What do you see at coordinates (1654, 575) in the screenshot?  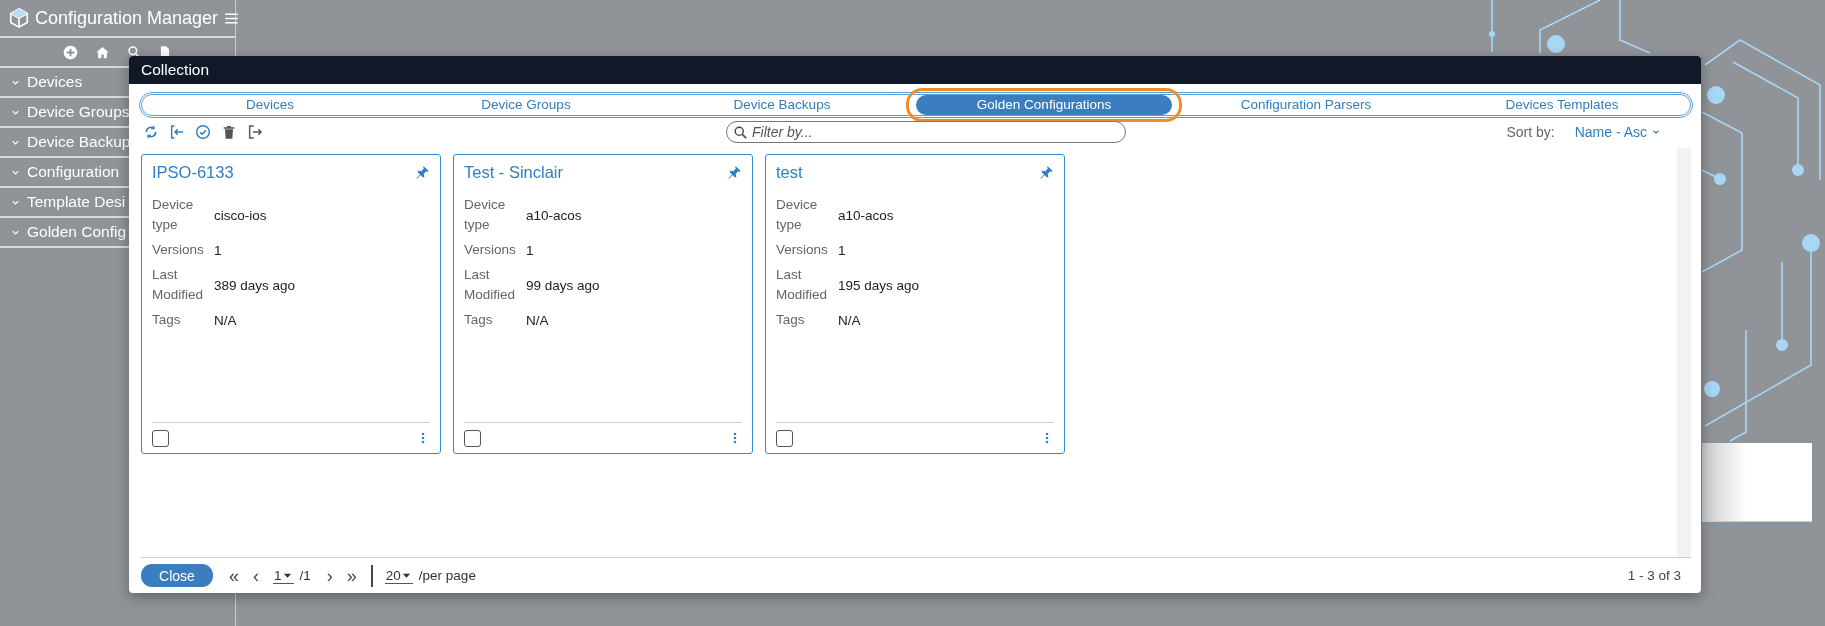 I see `result-range: 1 - 3 of 3` at bounding box center [1654, 575].